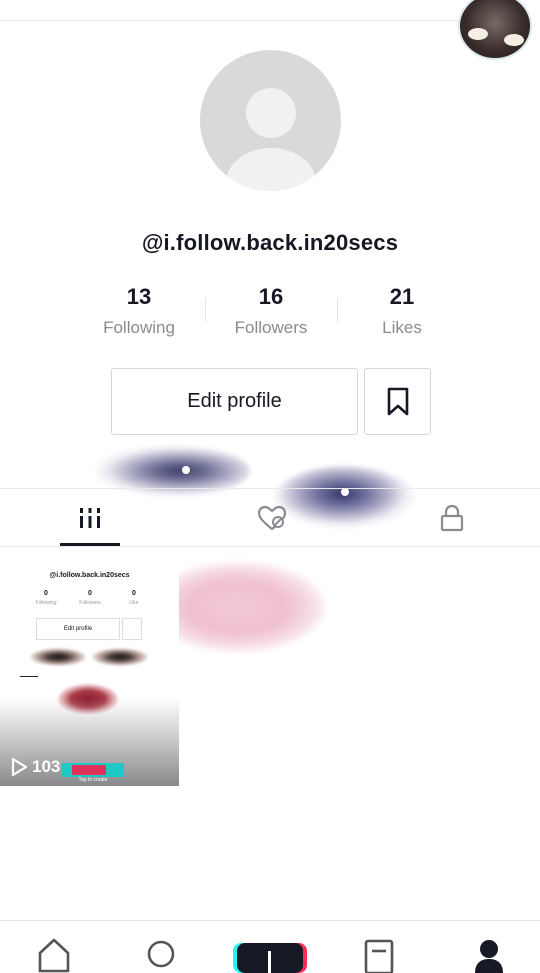 The width and height of the screenshot is (540, 973). What do you see at coordinates (270, 242) in the screenshot?
I see `username: @i.follow.back.in20secs` at bounding box center [270, 242].